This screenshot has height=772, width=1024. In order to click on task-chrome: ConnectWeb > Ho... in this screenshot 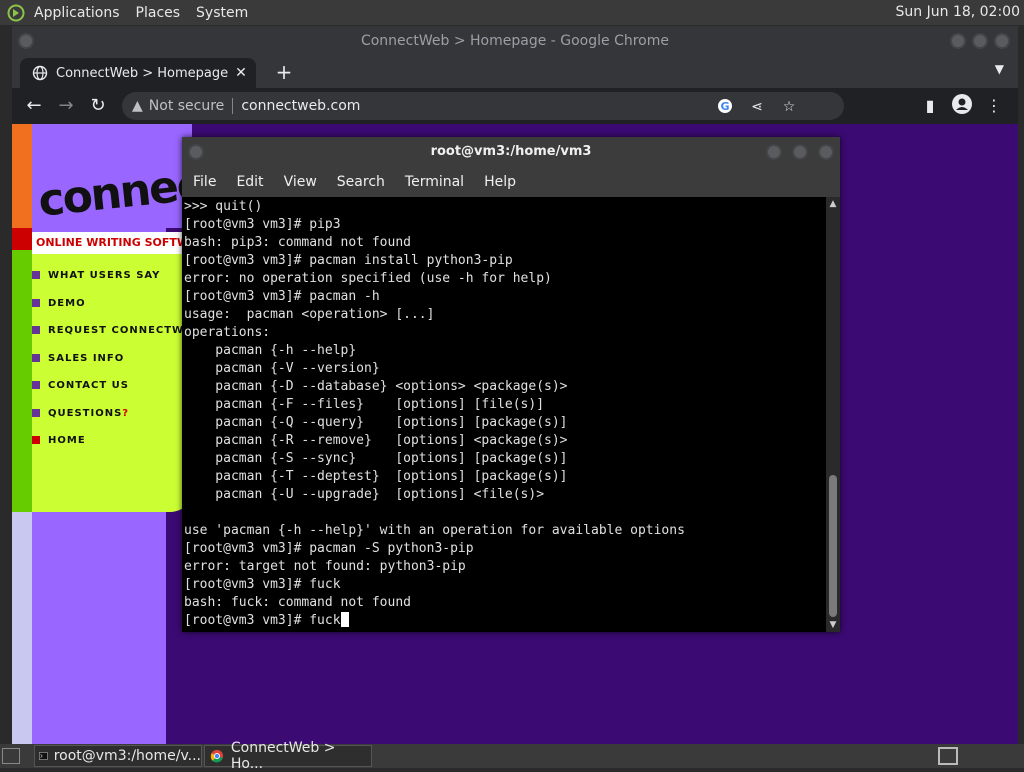, I will do `click(288, 756)`.